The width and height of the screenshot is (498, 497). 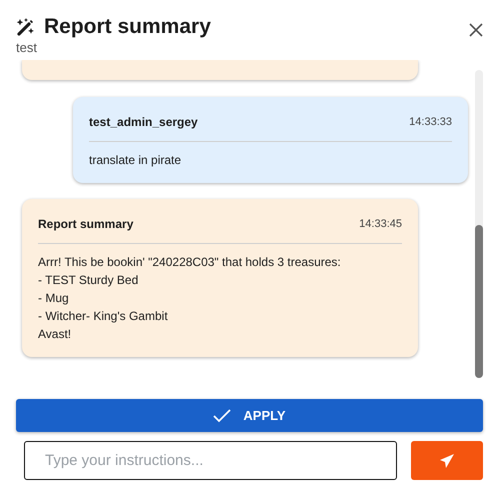 What do you see at coordinates (135, 160) in the screenshot?
I see `message-text: translate in pirate` at bounding box center [135, 160].